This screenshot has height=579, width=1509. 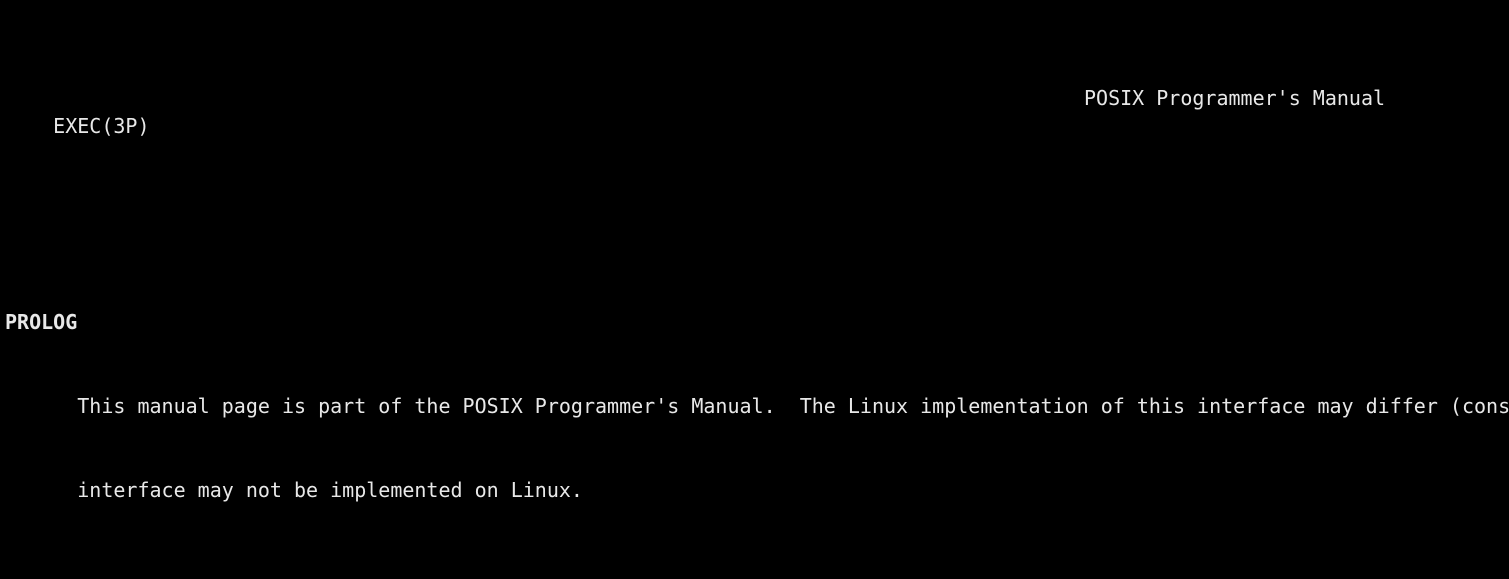 What do you see at coordinates (41, 322) in the screenshot?
I see `section-heading-prolog: PROLOG` at bounding box center [41, 322].